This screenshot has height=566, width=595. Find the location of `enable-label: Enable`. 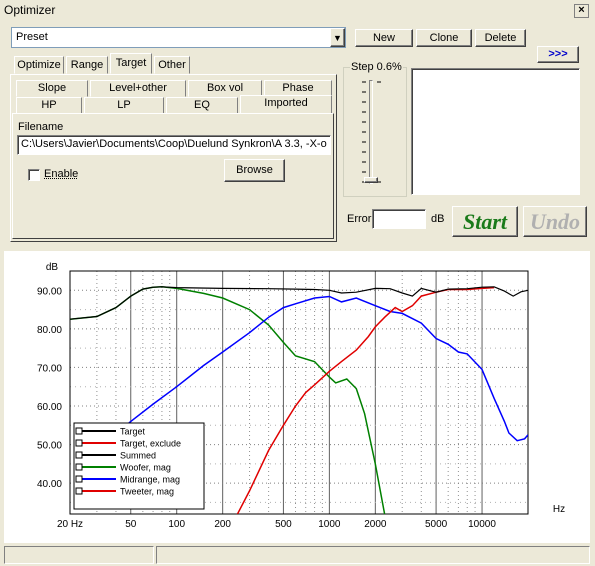

enable-label: Enable is located at coordinates (61, 174).